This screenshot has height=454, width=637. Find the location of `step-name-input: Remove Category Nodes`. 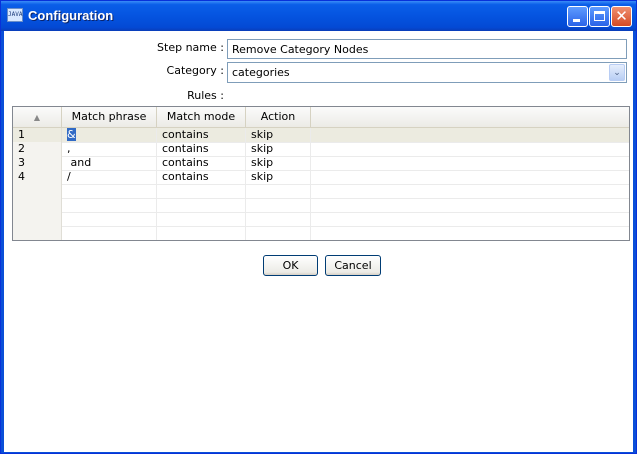

step-name-input: Remove Category Nodes is located at coordinates (427, 49).